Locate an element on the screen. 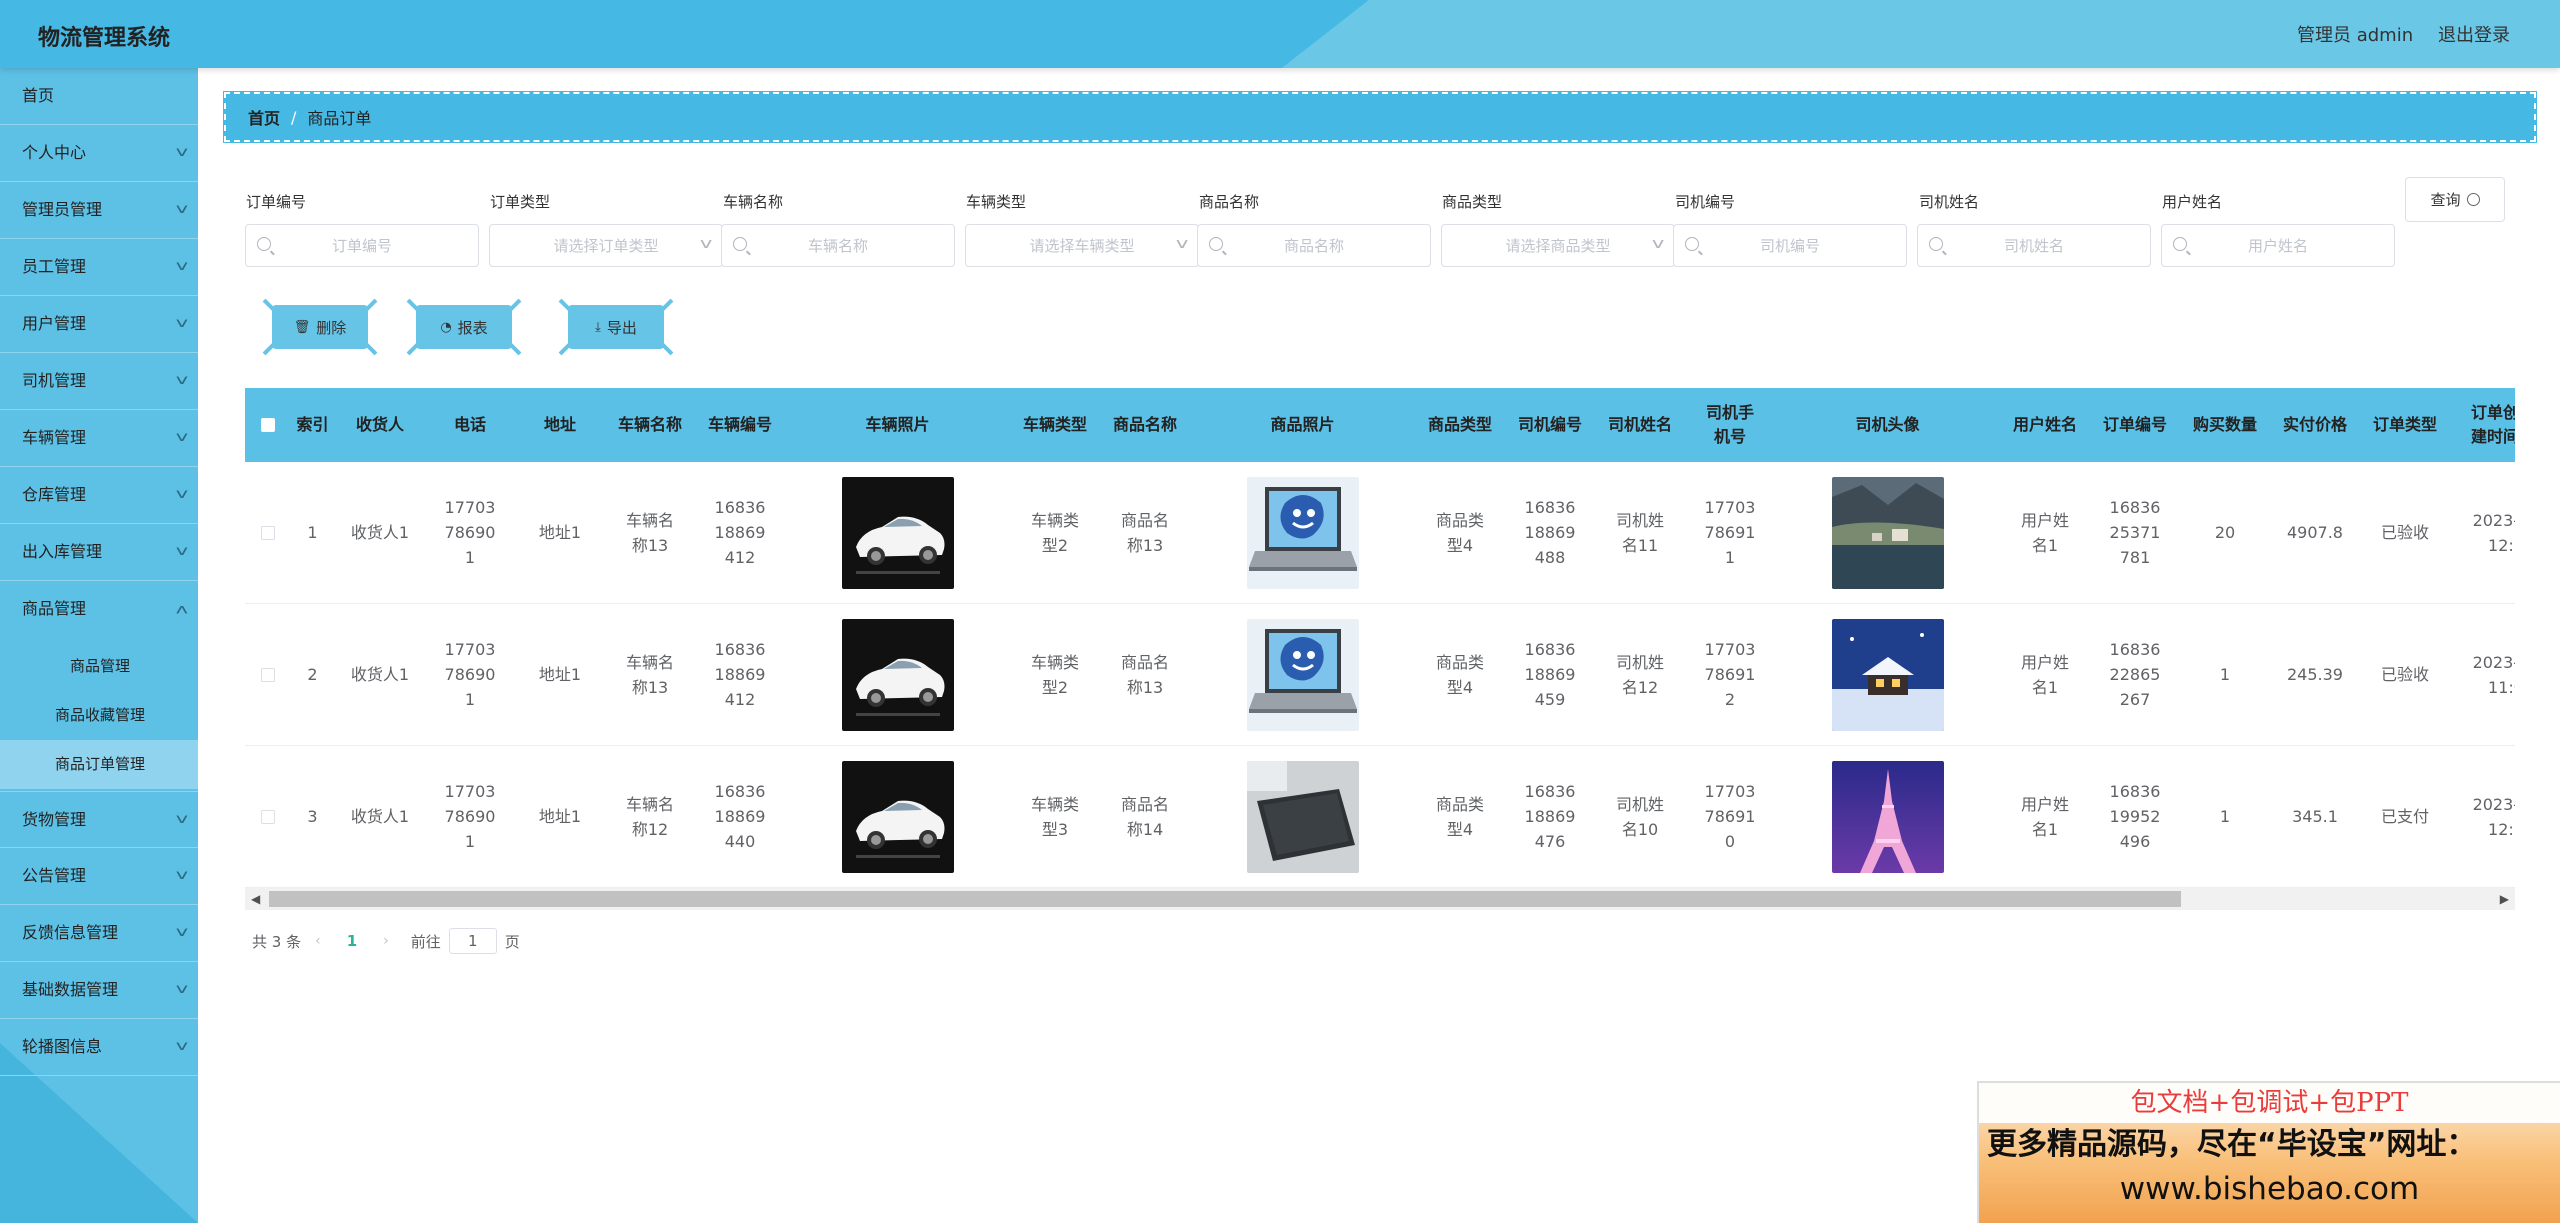 This screenshot has width=2560, height=1223. order-no-input: 订单编号 is located at coordinates (362, 245).